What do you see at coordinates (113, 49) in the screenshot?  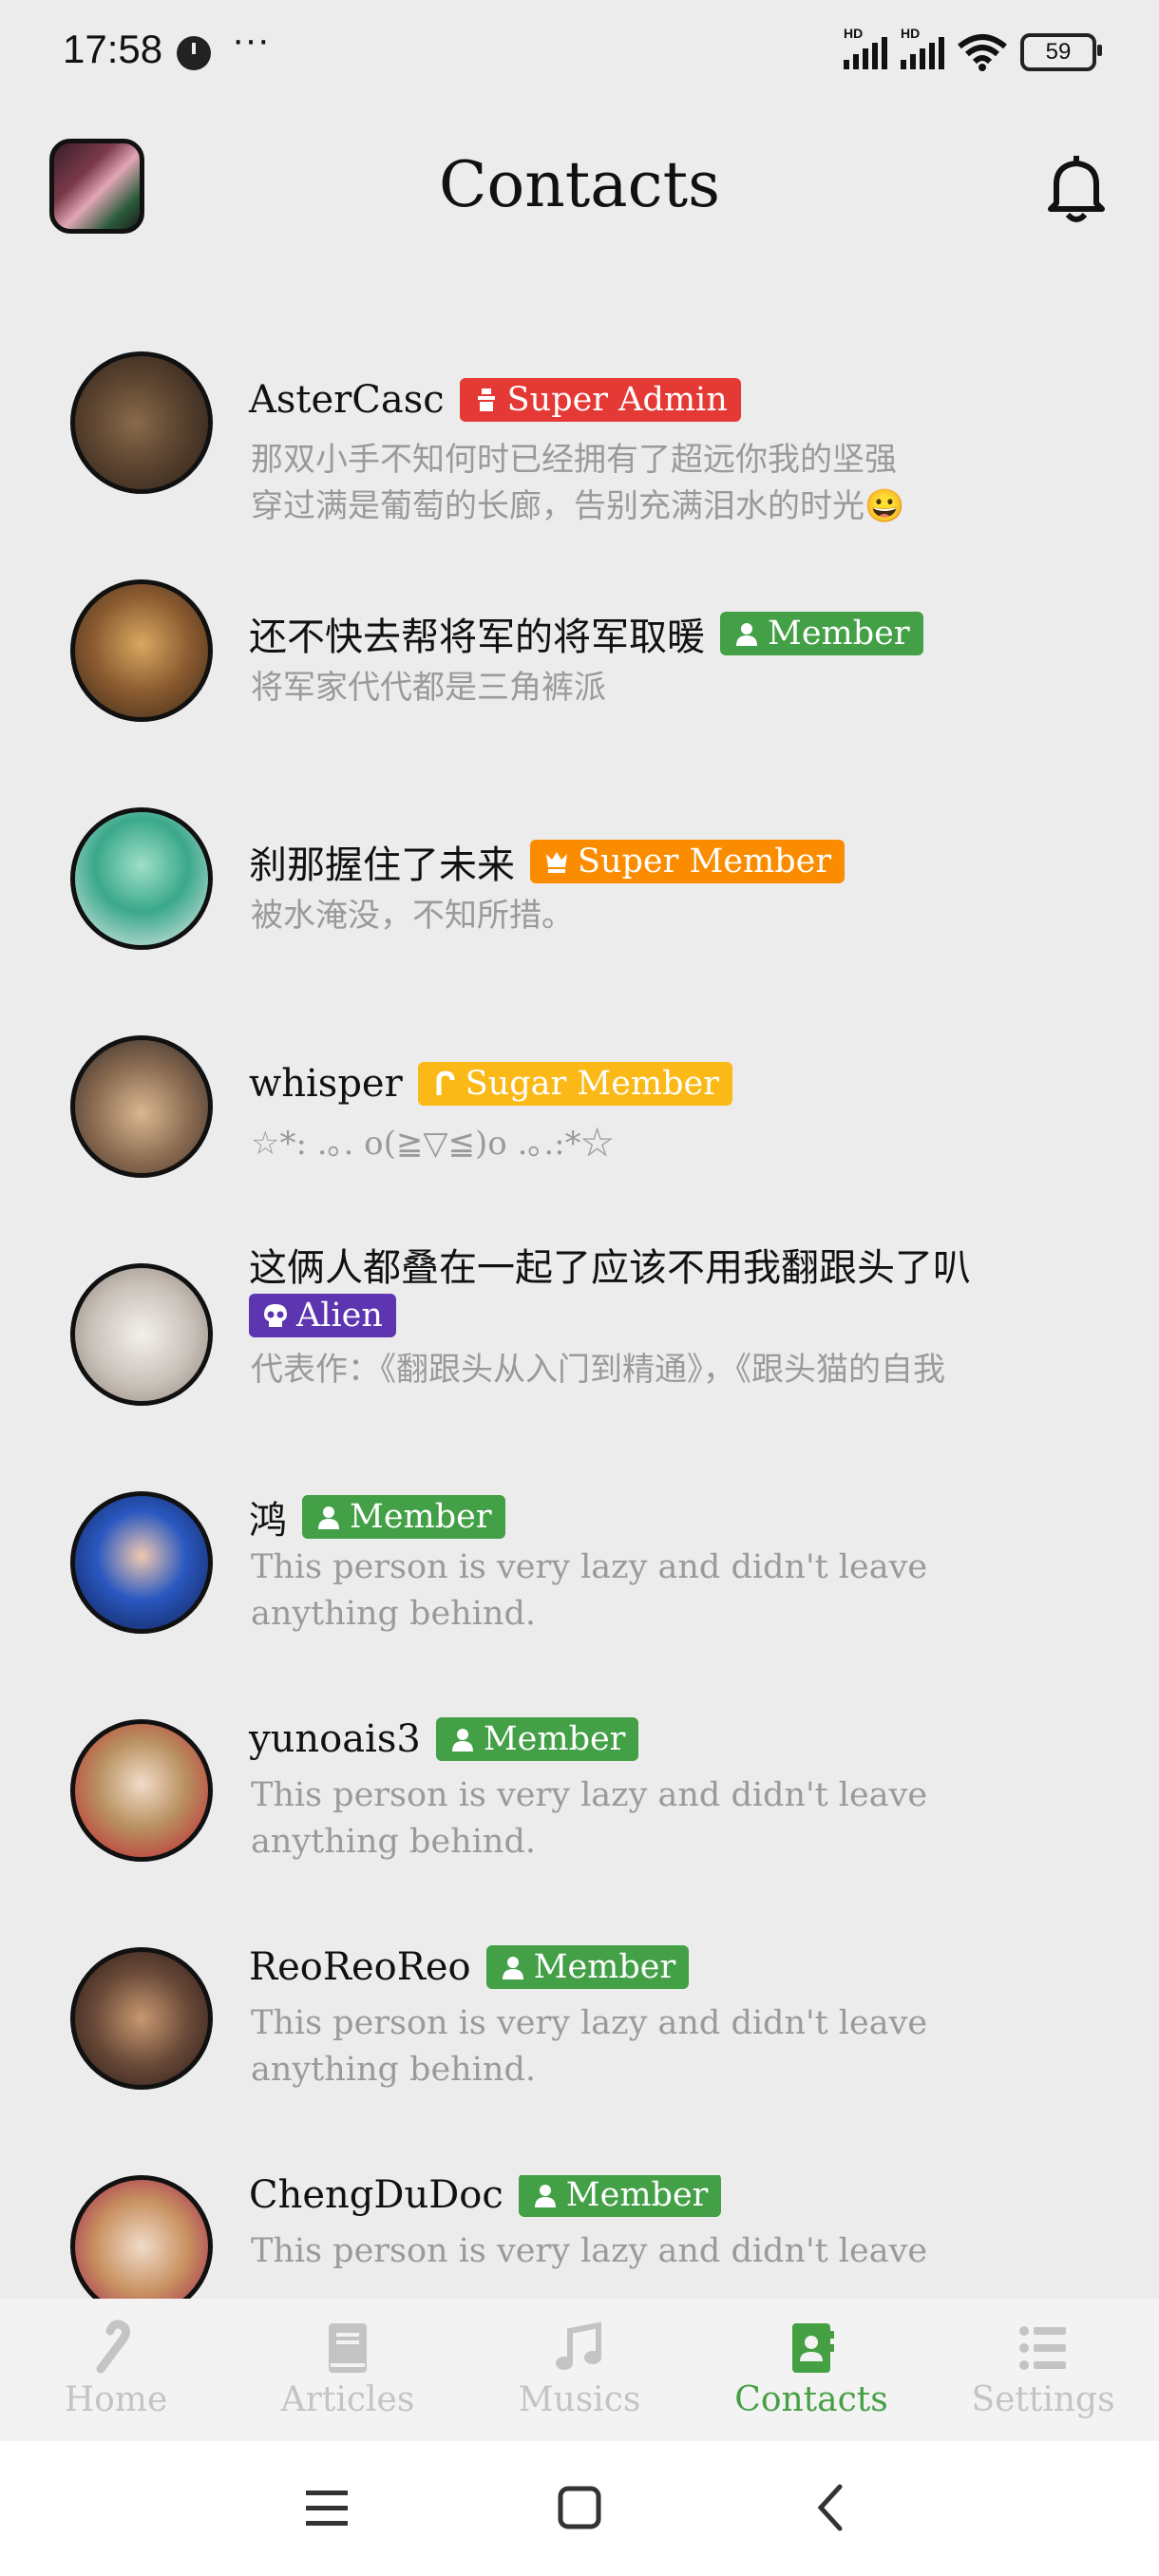 I see `status-time: 17:58` at bounding box center [113, 49].